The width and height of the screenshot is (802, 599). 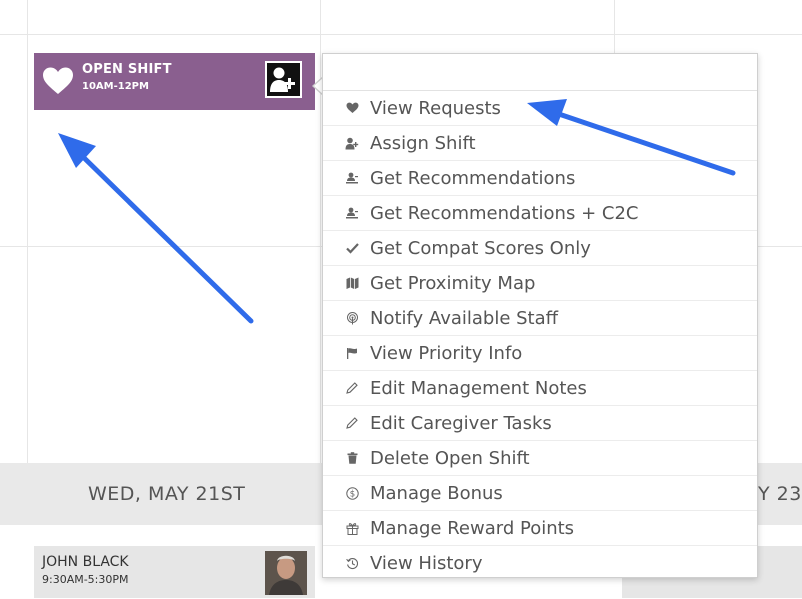 I want to click on annotation-arrow-left, so click(x=156, y=228).